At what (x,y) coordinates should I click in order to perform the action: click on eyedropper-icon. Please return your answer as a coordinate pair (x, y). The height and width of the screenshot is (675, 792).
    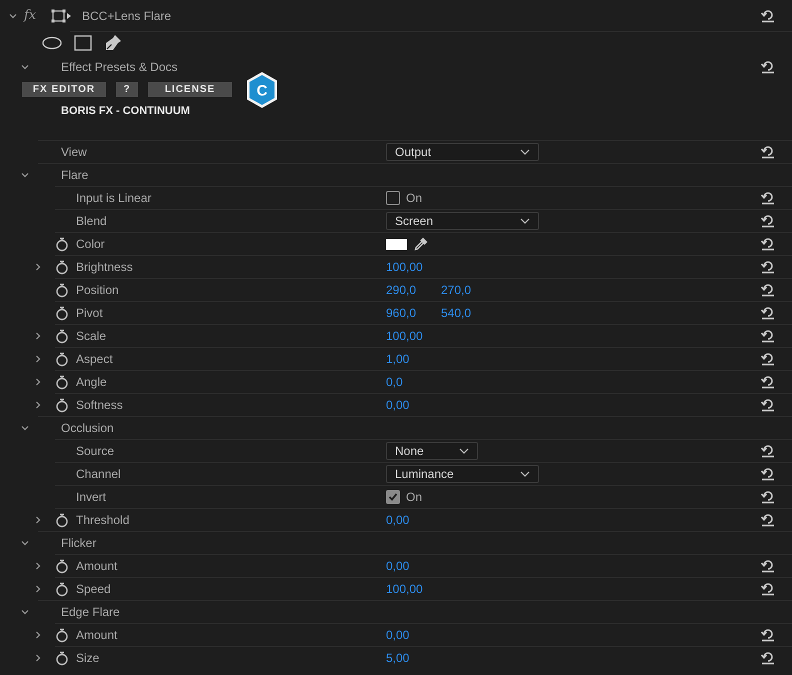
    Looking at the image, I should click on (421, 244).